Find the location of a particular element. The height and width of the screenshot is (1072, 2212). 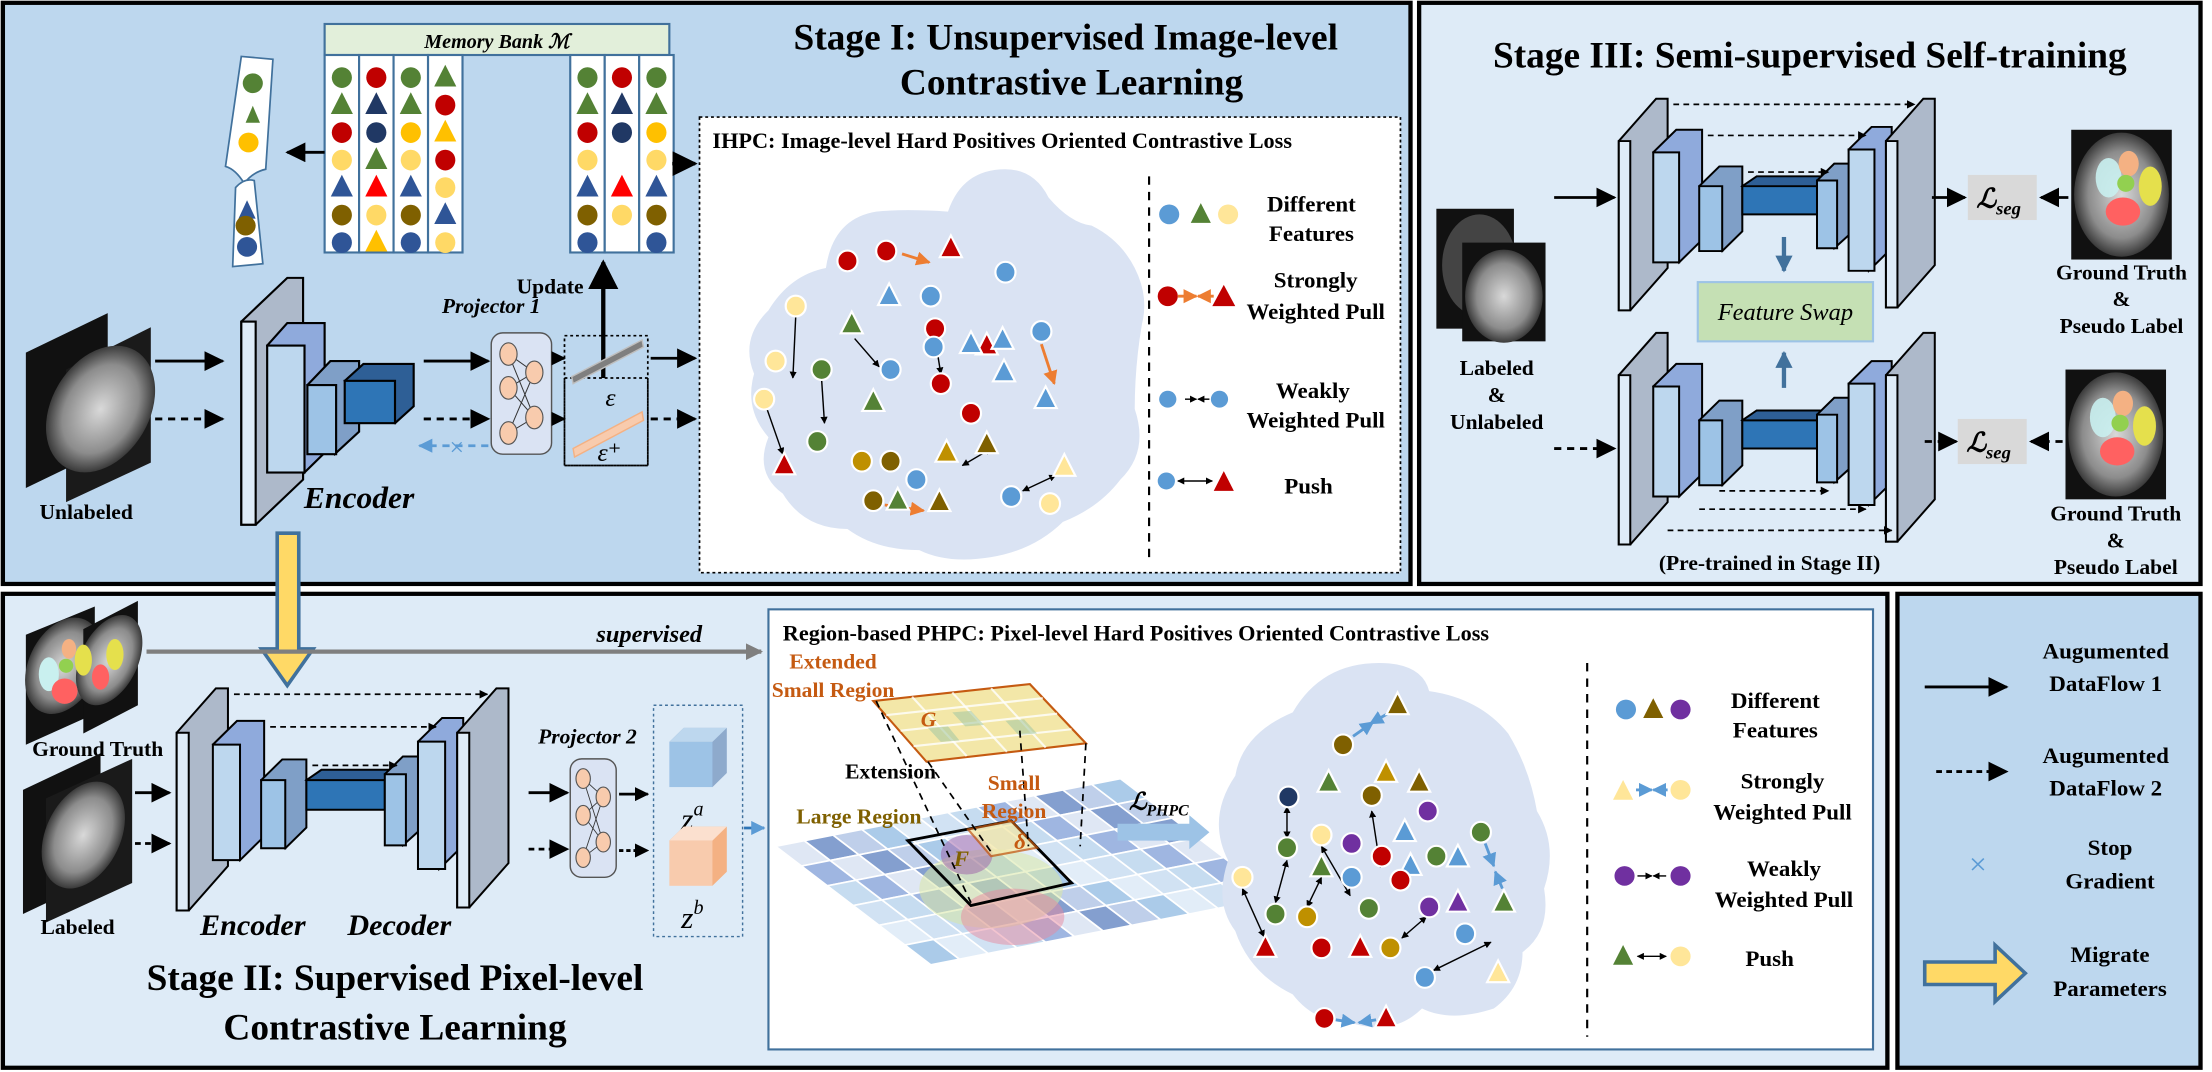

stage1-title-line1: Stage I: Unsupervised Image-level is located at coordinates (1066, 38).